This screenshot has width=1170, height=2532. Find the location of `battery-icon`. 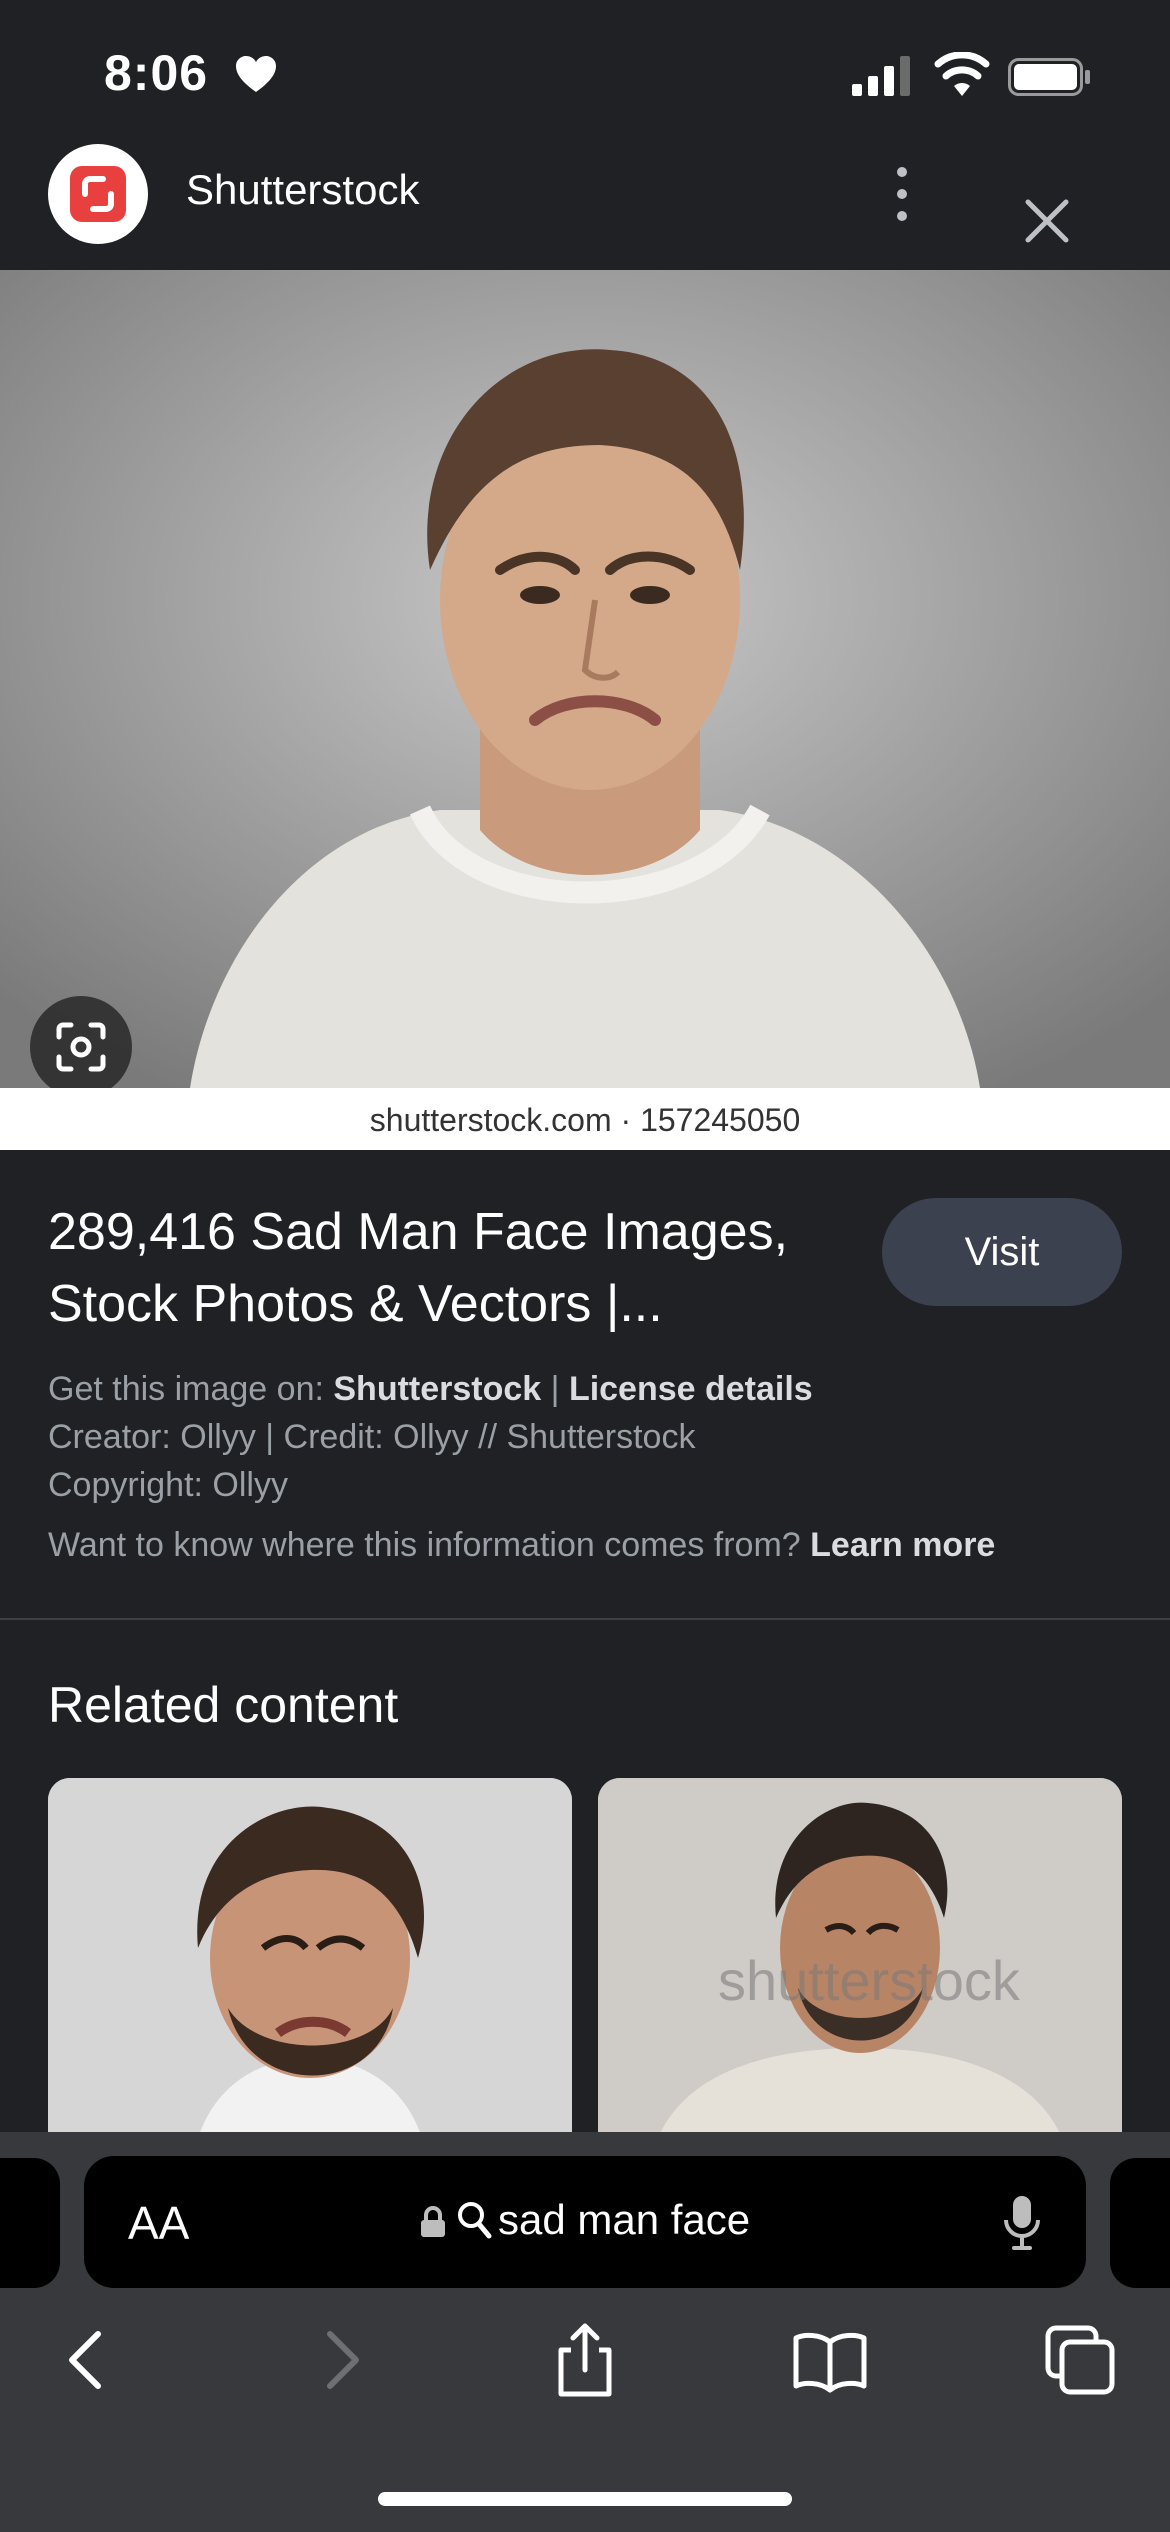

battery-icon is located at coordinates (1049, 77).